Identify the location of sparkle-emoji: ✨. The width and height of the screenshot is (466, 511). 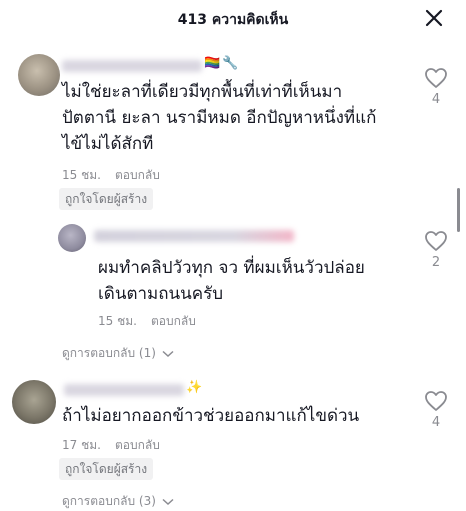
(194, 387).